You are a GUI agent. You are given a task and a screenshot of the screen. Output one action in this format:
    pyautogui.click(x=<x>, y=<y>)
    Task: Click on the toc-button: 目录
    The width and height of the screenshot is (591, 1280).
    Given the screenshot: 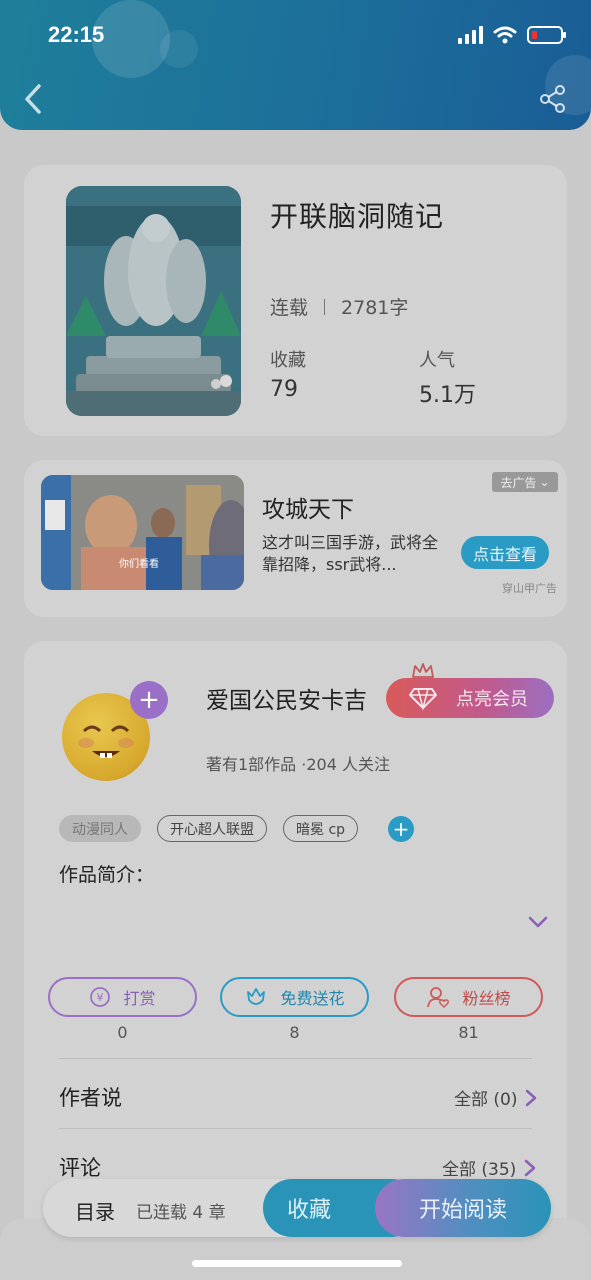 What is the action you would take?
    pyautogui.click(x=95, y=1210)
    